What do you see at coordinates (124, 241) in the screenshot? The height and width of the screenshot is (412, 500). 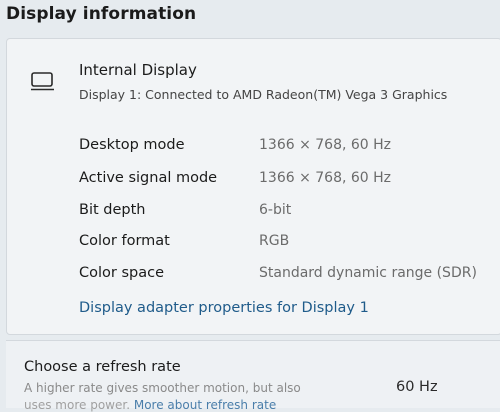 I see `property-label: Color format` at bounding box center [124, 241].